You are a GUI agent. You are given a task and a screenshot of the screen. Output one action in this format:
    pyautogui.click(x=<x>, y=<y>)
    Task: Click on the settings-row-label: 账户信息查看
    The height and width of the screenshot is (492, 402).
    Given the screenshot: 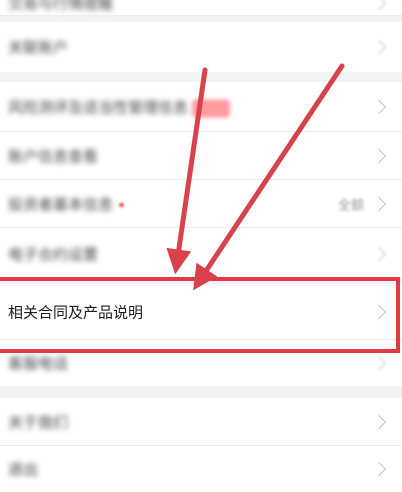 What is the action you would take?
    pyautogui.click(x=53, y=156)
    